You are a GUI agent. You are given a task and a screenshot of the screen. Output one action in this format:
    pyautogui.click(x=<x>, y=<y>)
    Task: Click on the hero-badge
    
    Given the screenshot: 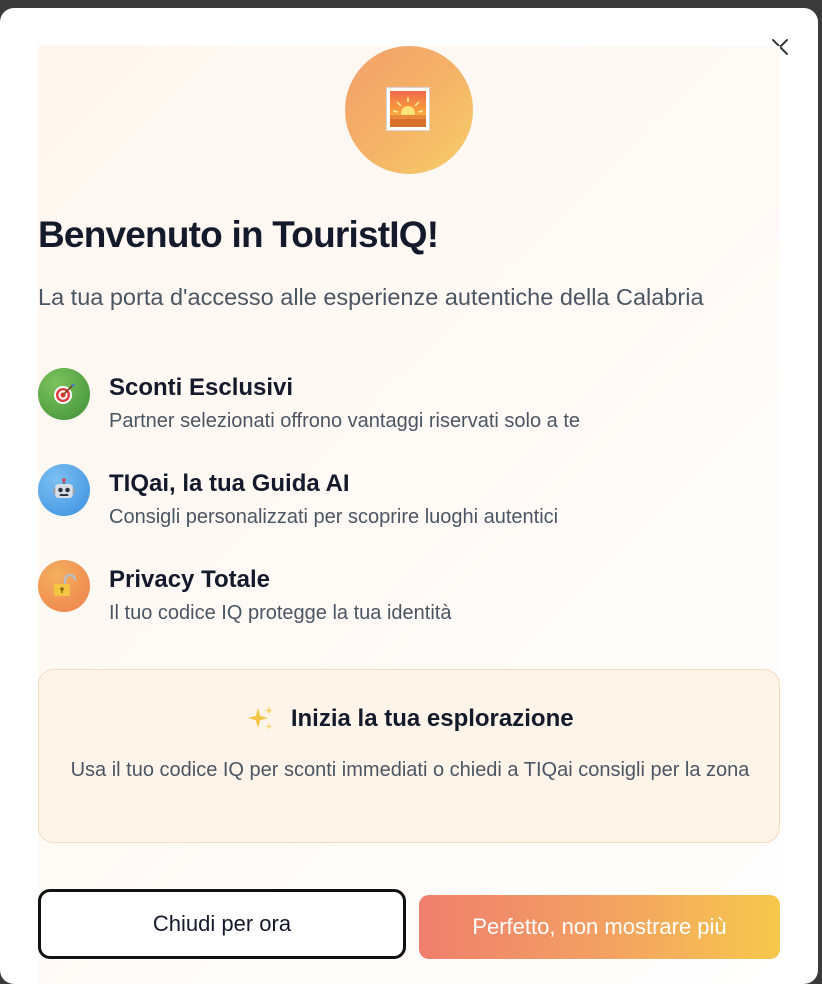 What is the action you would take?
    pyautogui.click(x=409, y=110)
    